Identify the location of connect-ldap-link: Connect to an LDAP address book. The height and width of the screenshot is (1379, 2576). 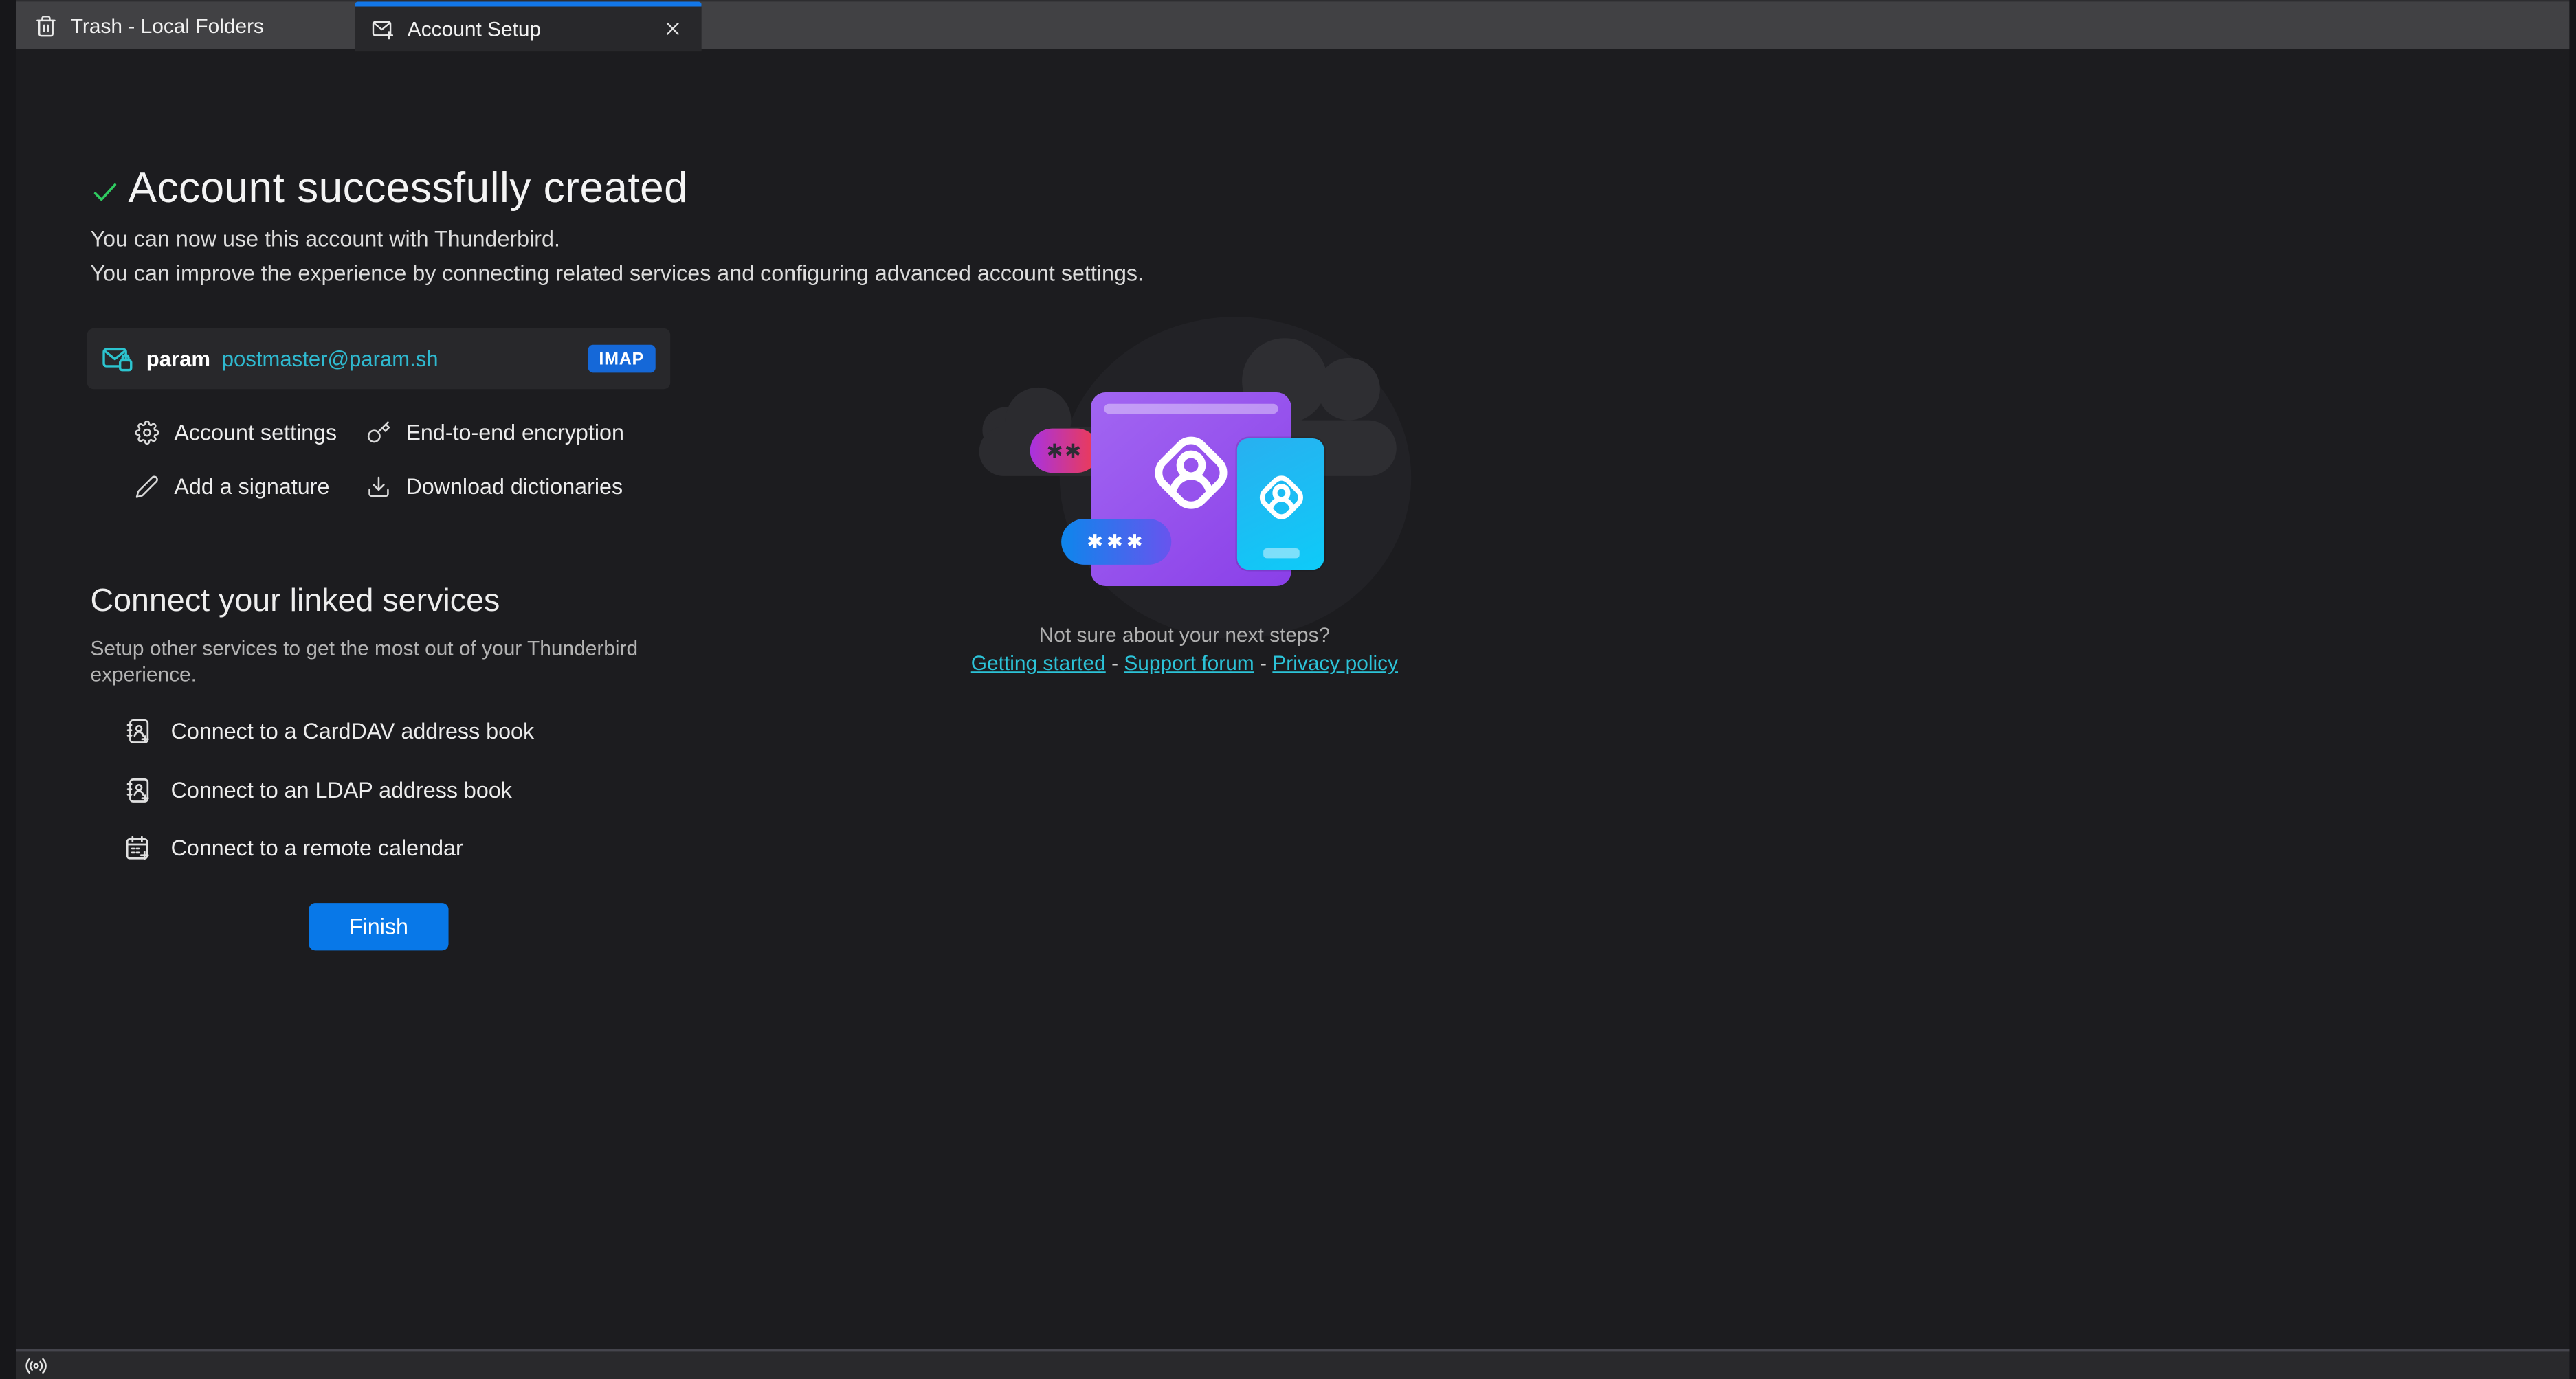
(328, 790).